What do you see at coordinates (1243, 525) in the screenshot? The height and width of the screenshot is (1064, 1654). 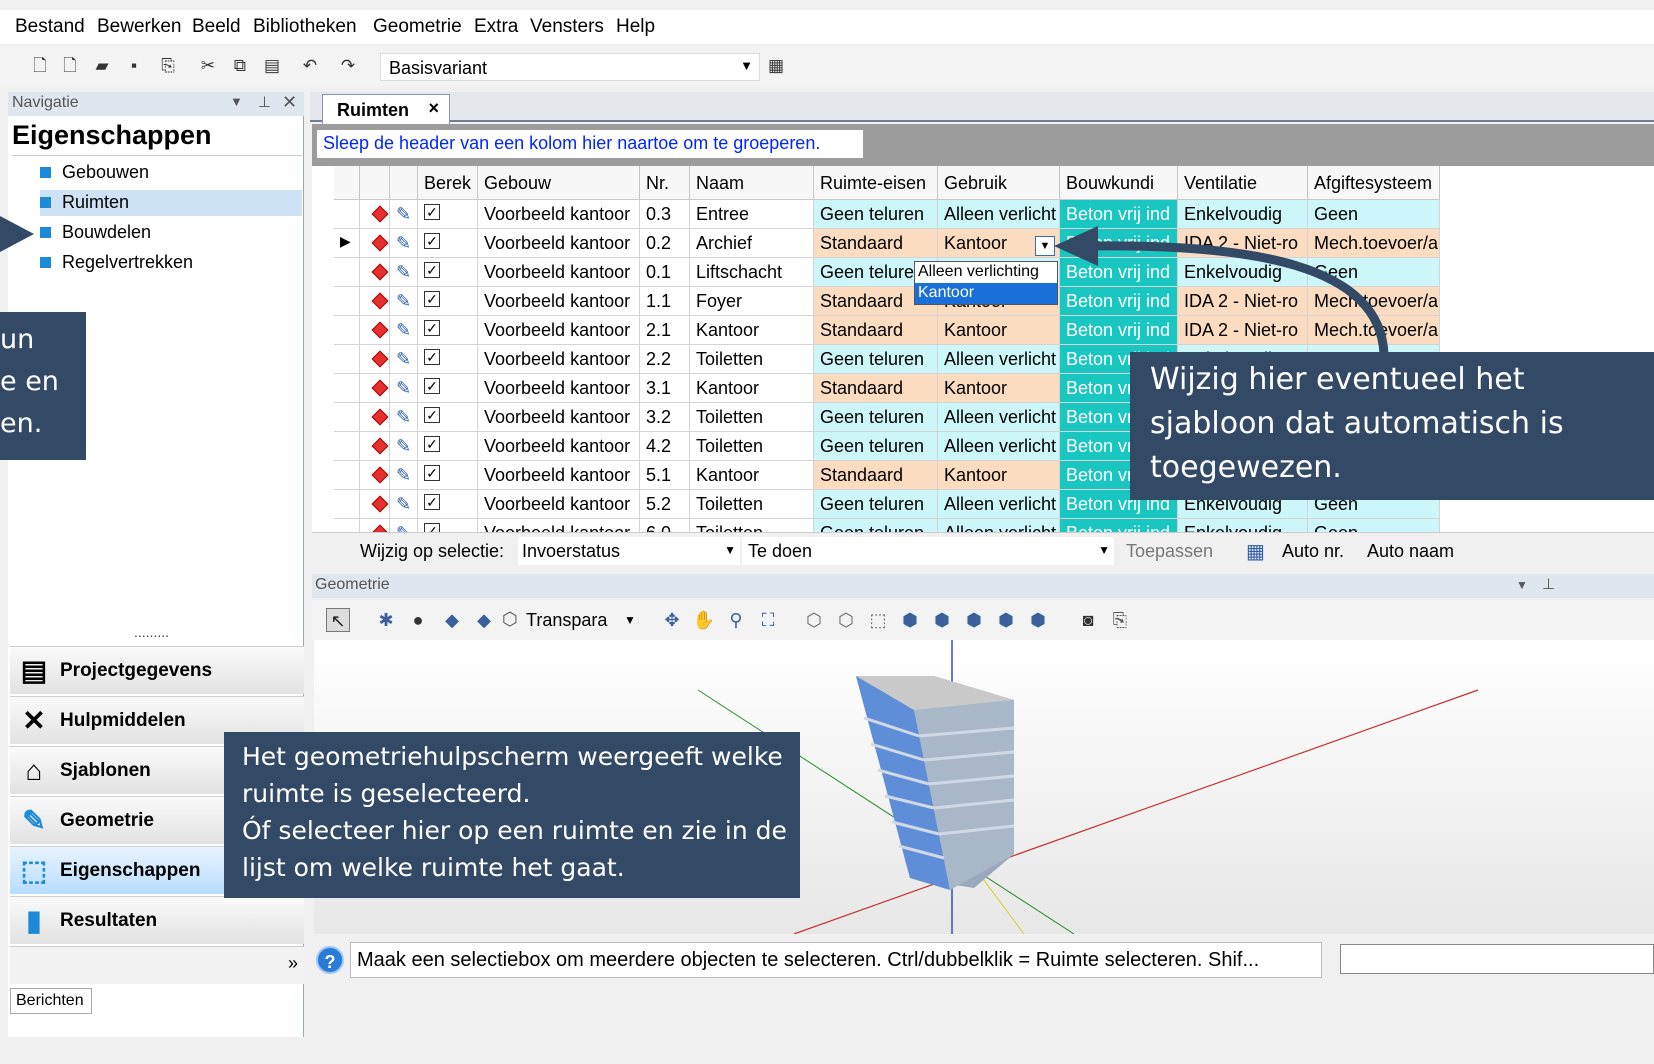 I see `cell-vent: Enkelvoudig` at bounding box center [1243, 525].